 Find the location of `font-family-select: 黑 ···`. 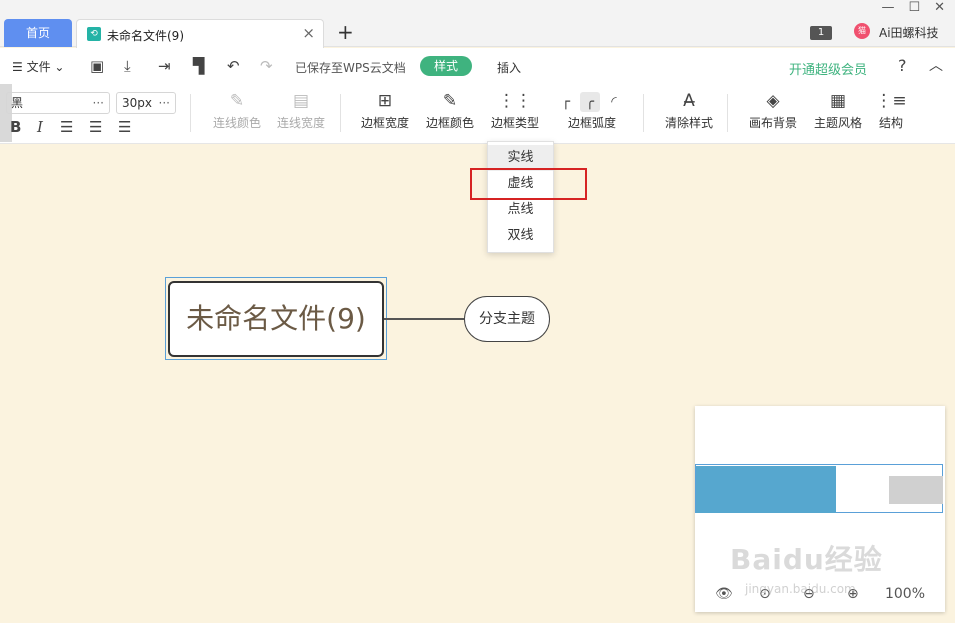

font-family-select: 黑 ··· is located at coordinates (58, 103).